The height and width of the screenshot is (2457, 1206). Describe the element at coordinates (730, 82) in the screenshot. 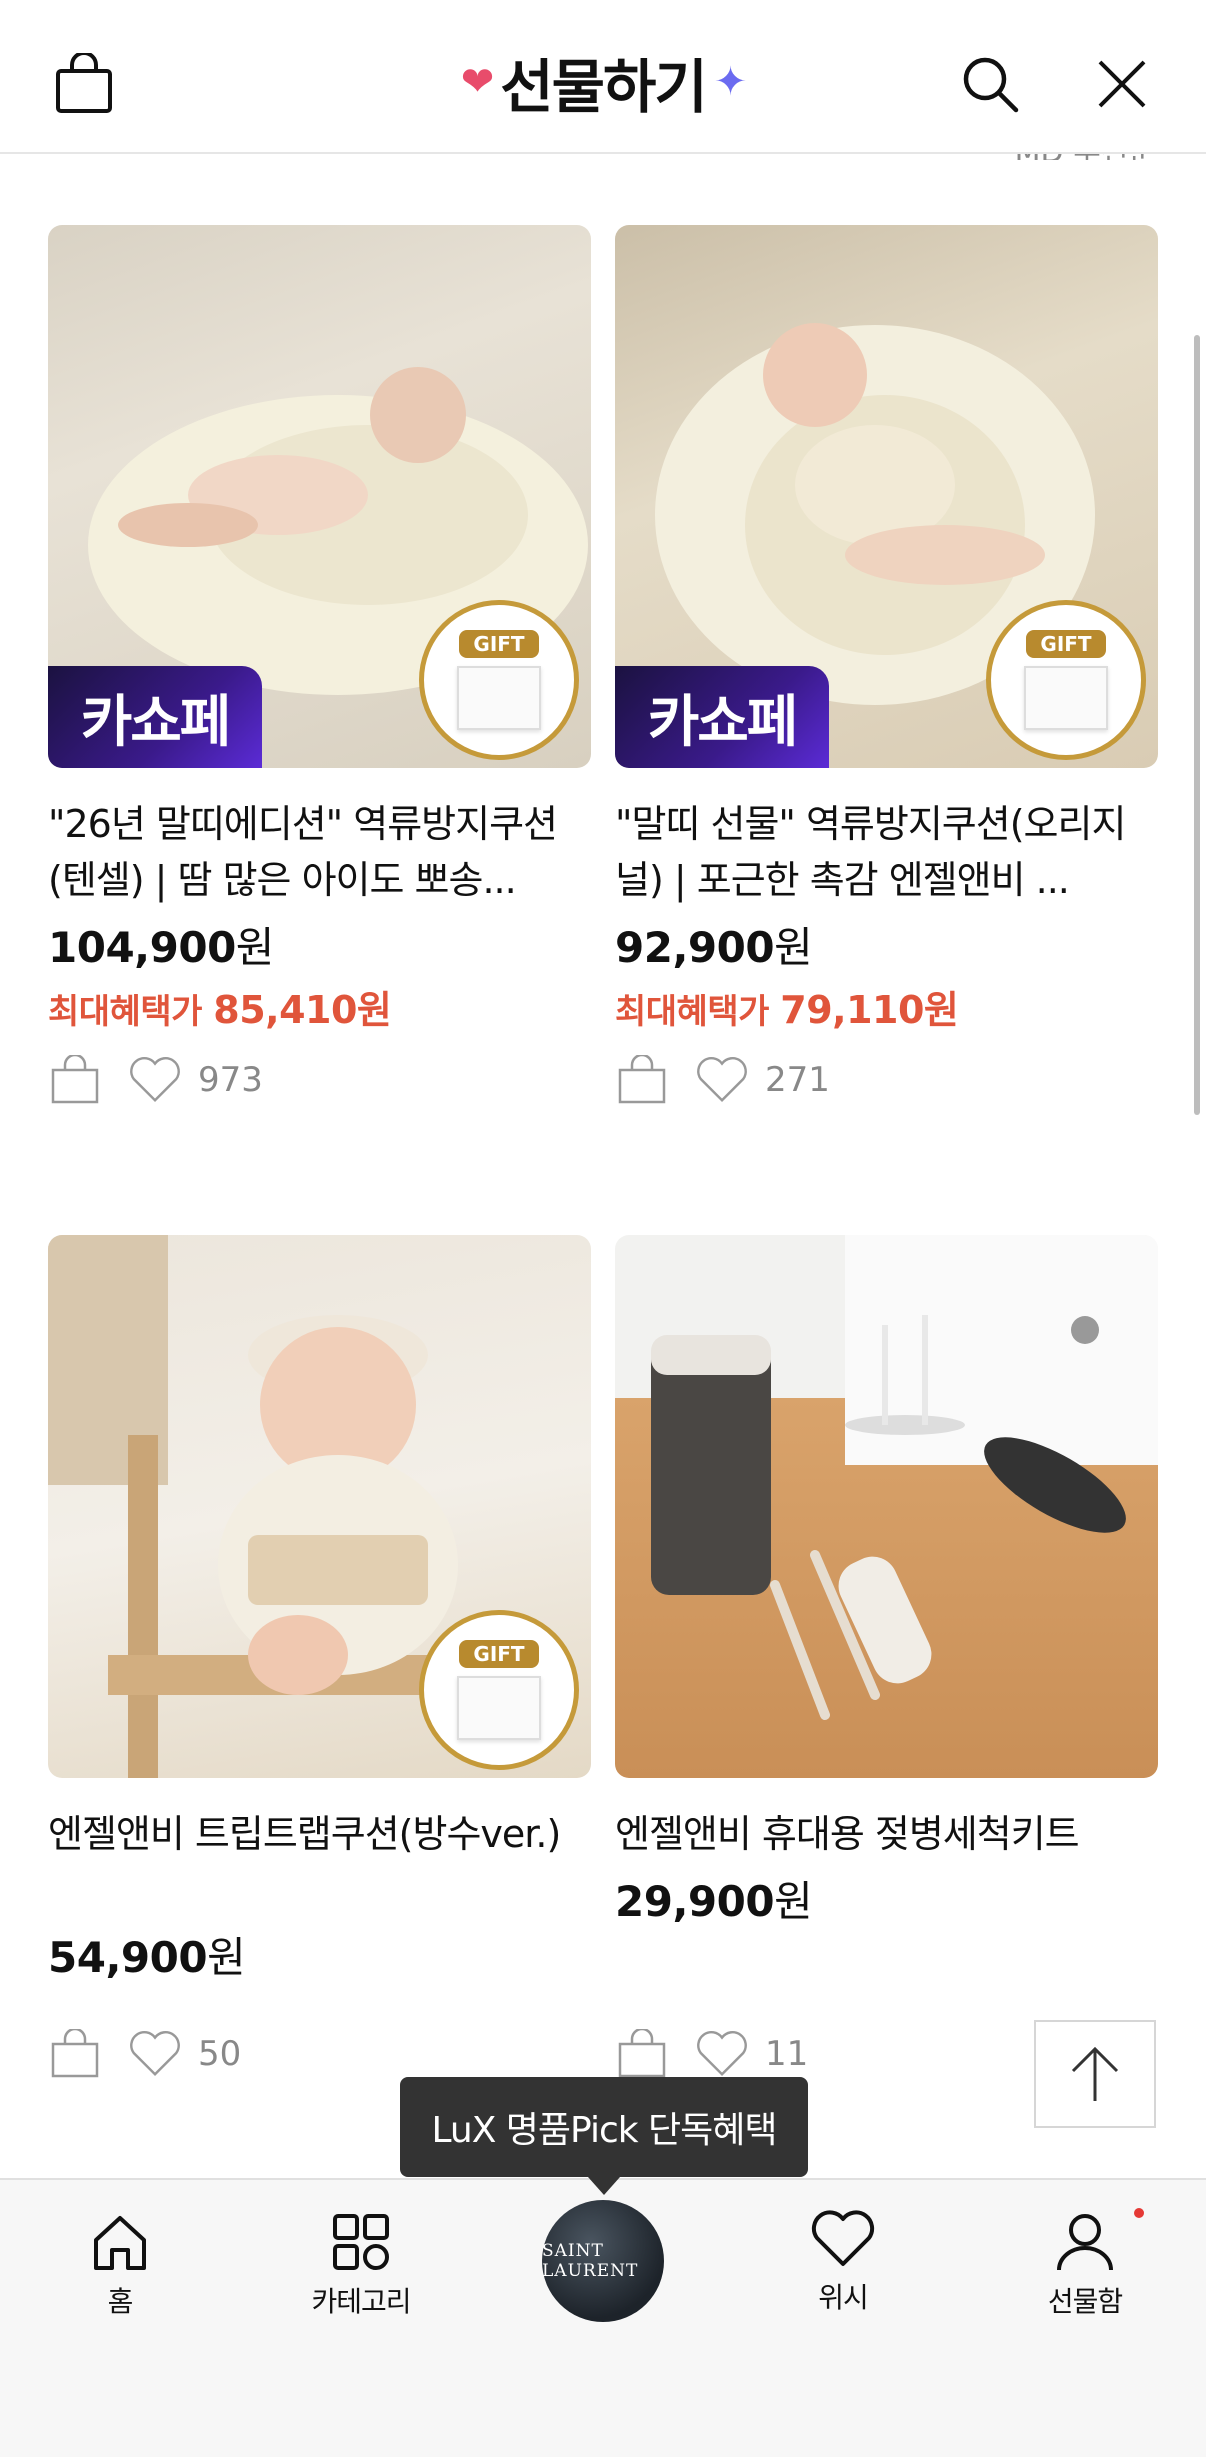

I see `sparkle-deco-icon: ✦` at that location.